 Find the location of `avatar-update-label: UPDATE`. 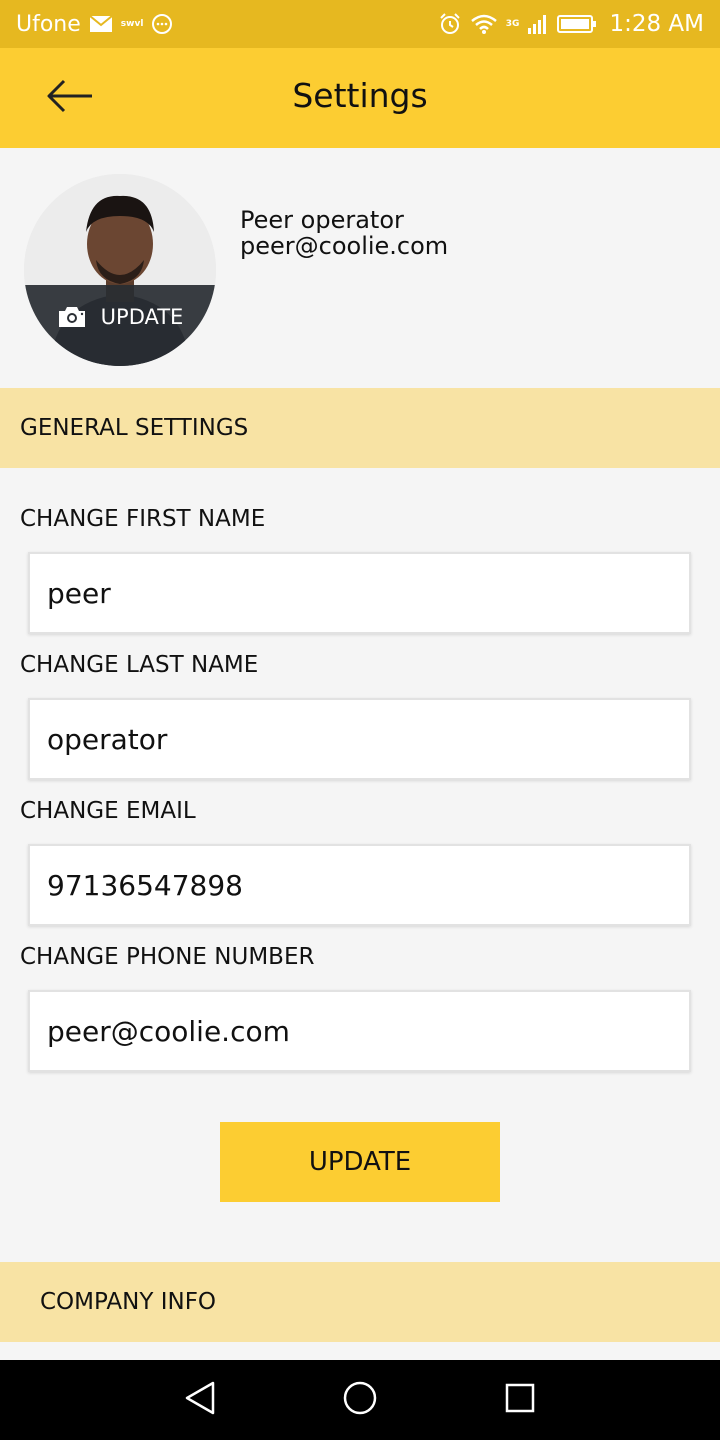

avatar-update-label: UPDATE is located at coordinates (142, 317).